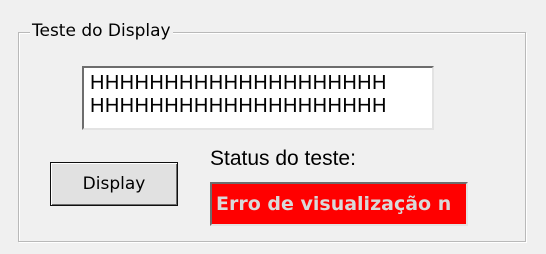 This screenshot has width=546, height=254. I want to click on status-value: Erro de visualização n, so click(334, 204).